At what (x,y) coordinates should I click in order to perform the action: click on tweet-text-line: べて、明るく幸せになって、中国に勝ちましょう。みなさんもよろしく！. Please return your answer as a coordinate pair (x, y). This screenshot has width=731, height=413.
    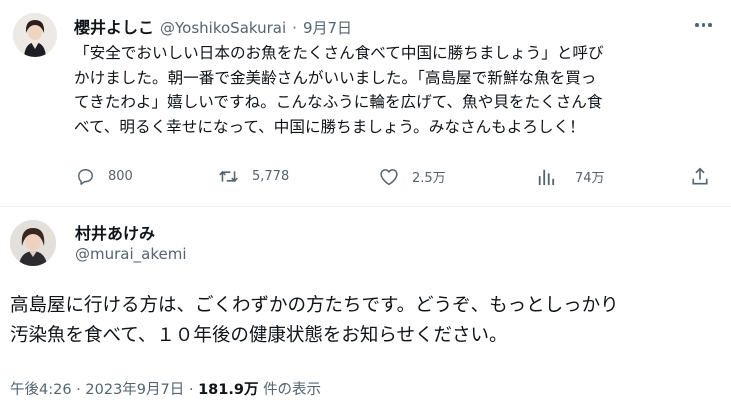
    Looking at the image, I should click on (329, 126).